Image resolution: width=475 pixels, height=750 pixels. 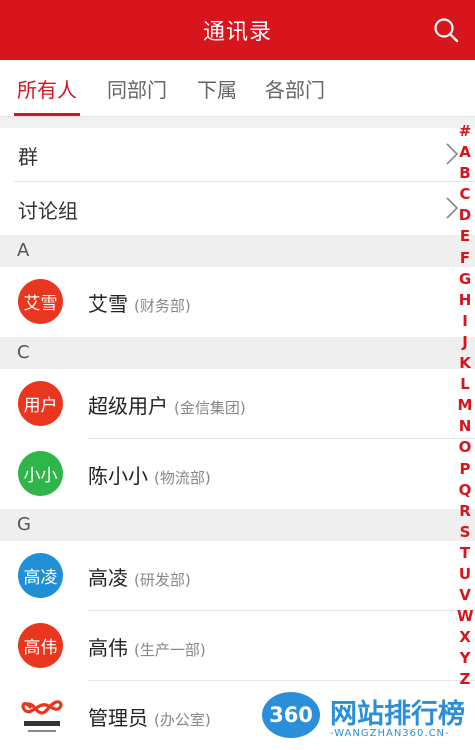 What do you see at coordinates (118, 718) in the screenshot?
I see `contact-name-text: 管理员` at bounding box center [118, 718].